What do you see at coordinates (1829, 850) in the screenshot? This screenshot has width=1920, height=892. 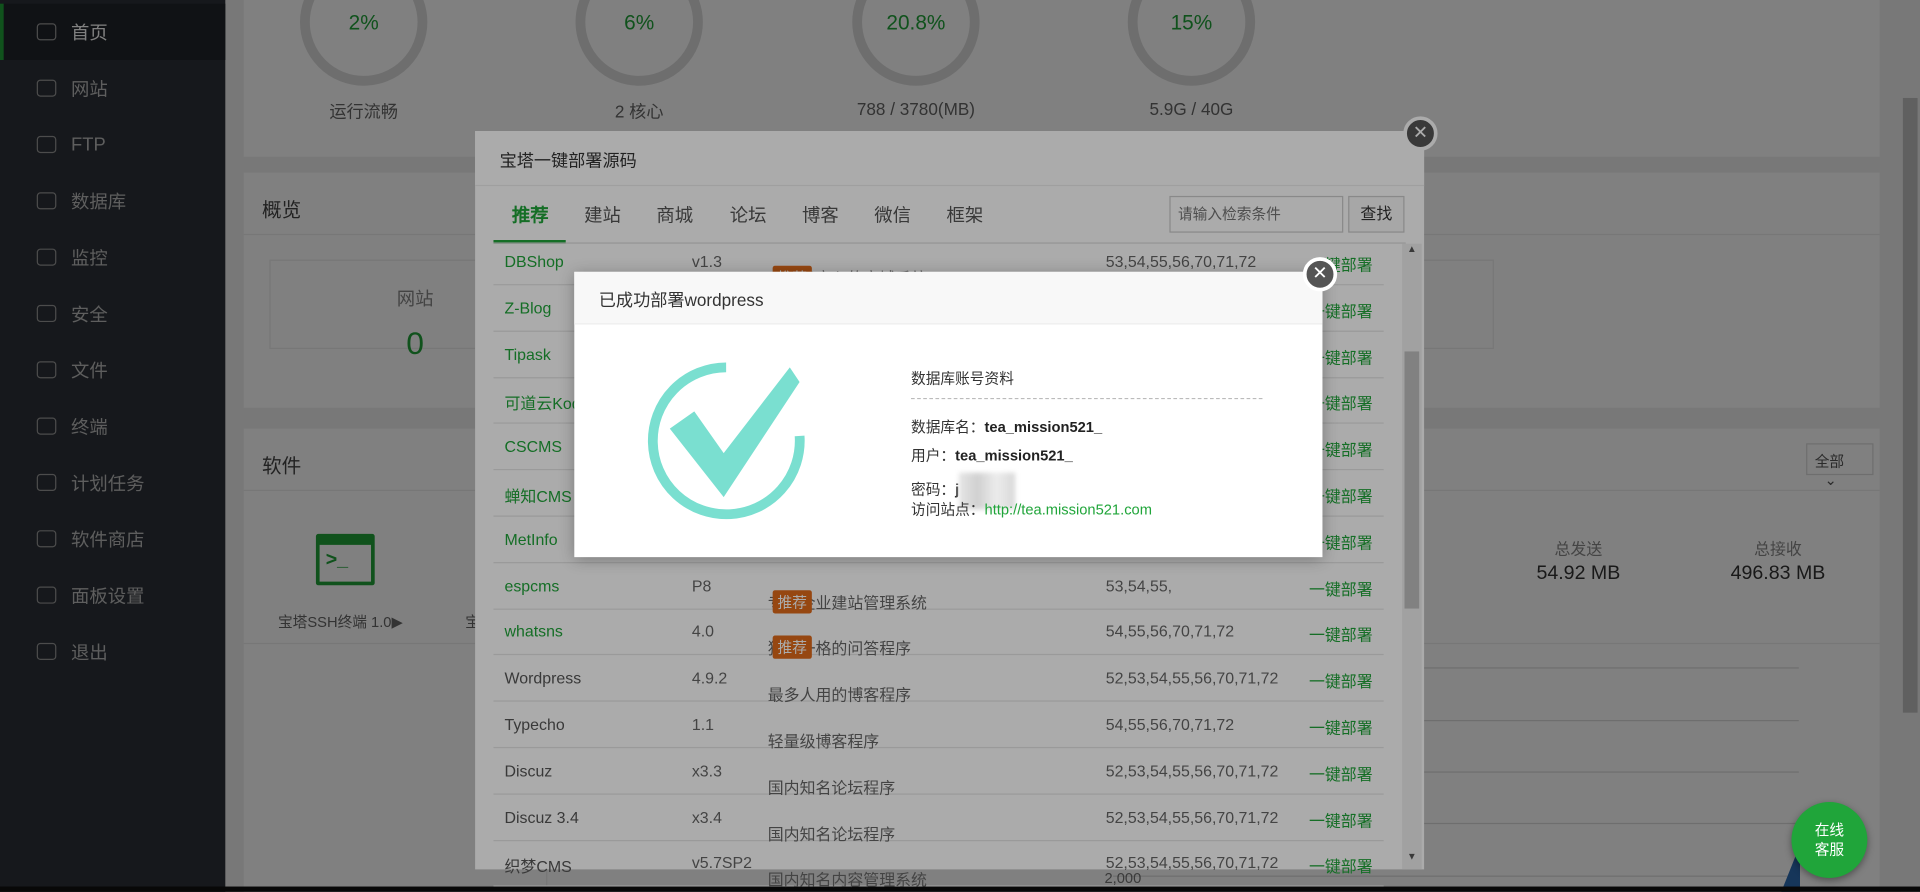 I see `support-line2: 客服` at bounding box center [1829, 850].